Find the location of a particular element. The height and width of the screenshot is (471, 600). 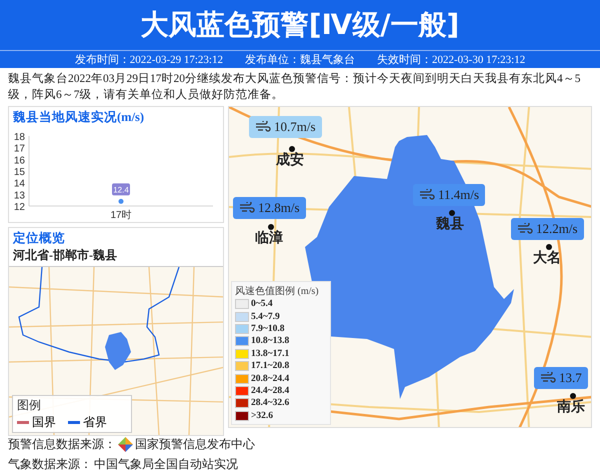

x-tick-label: 17时 is located at coordinates (121, 215).